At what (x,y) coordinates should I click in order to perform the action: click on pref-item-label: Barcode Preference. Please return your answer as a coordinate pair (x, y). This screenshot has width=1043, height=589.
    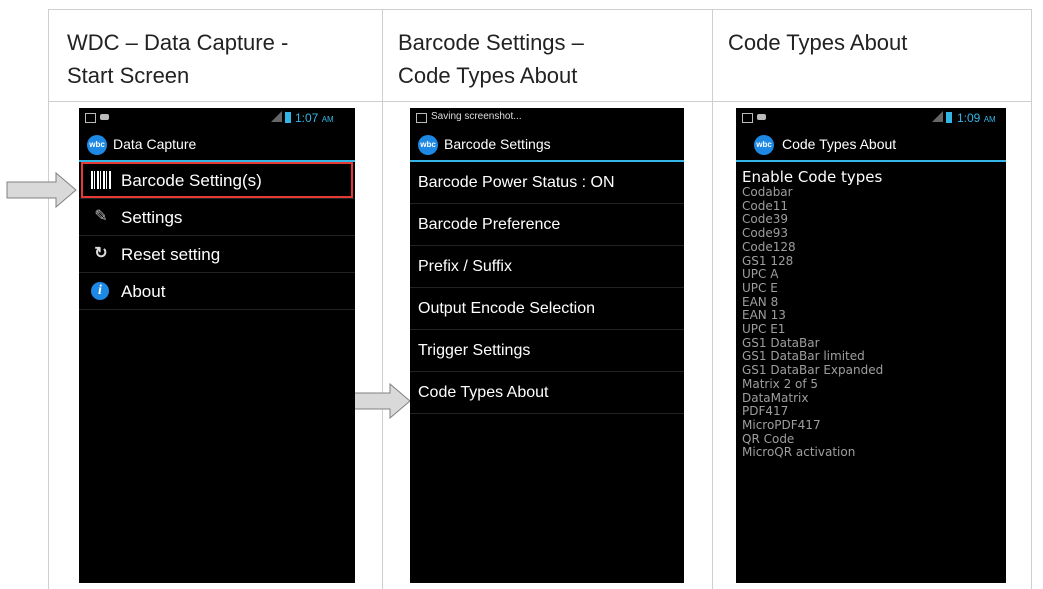
    Looking at the image, I should click on (489, 224).